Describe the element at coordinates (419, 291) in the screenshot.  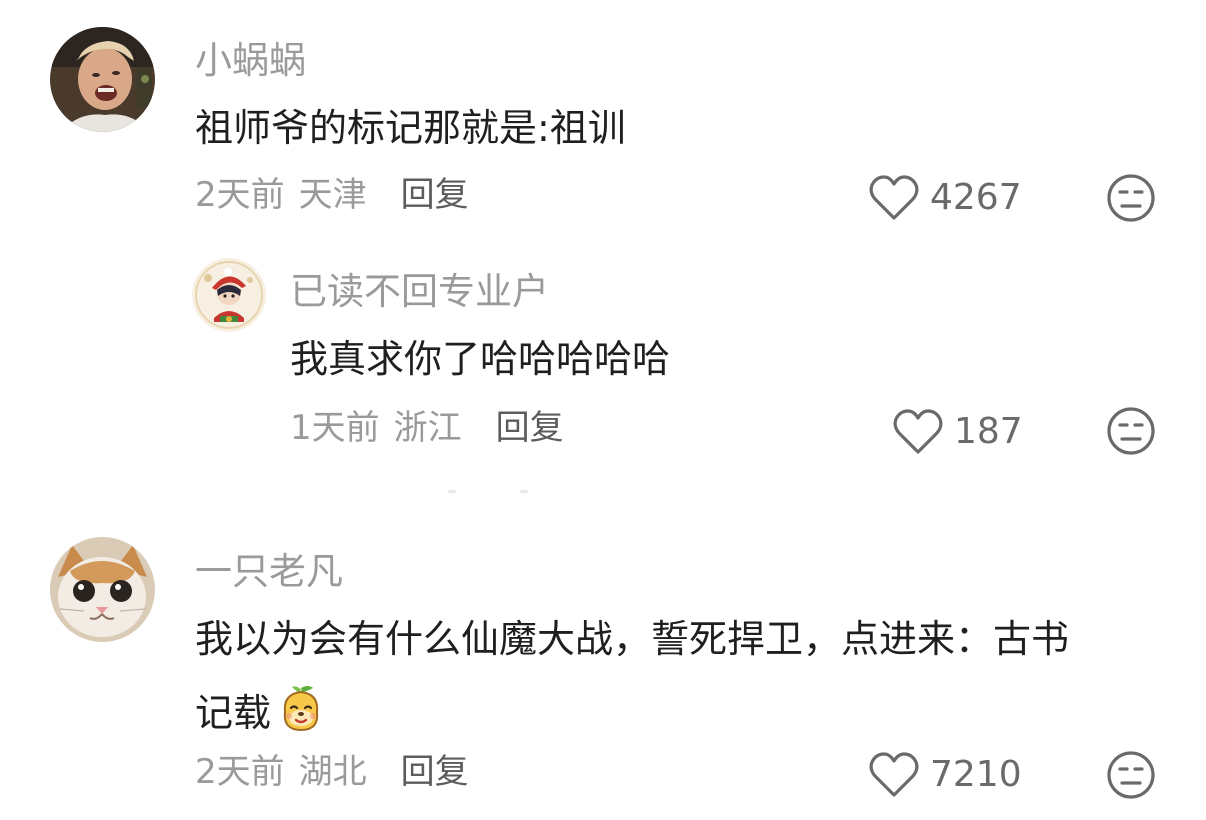
I see `reply-username: 已读不回专业户` at that location.